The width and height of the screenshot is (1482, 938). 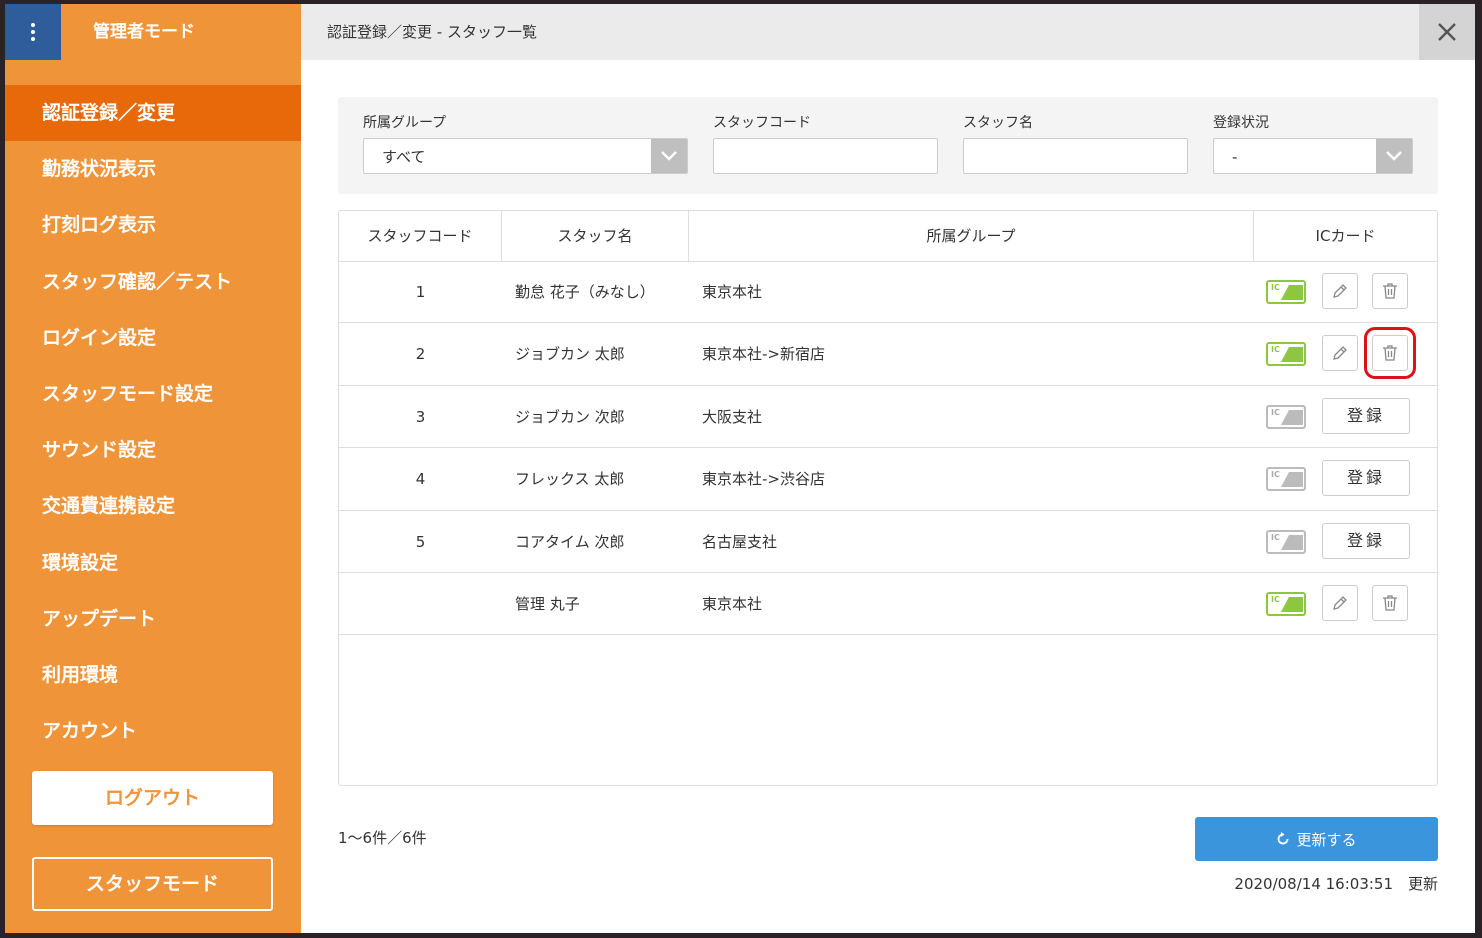 I want to click on status-filter-select: -, so click(x=1313, y=156).